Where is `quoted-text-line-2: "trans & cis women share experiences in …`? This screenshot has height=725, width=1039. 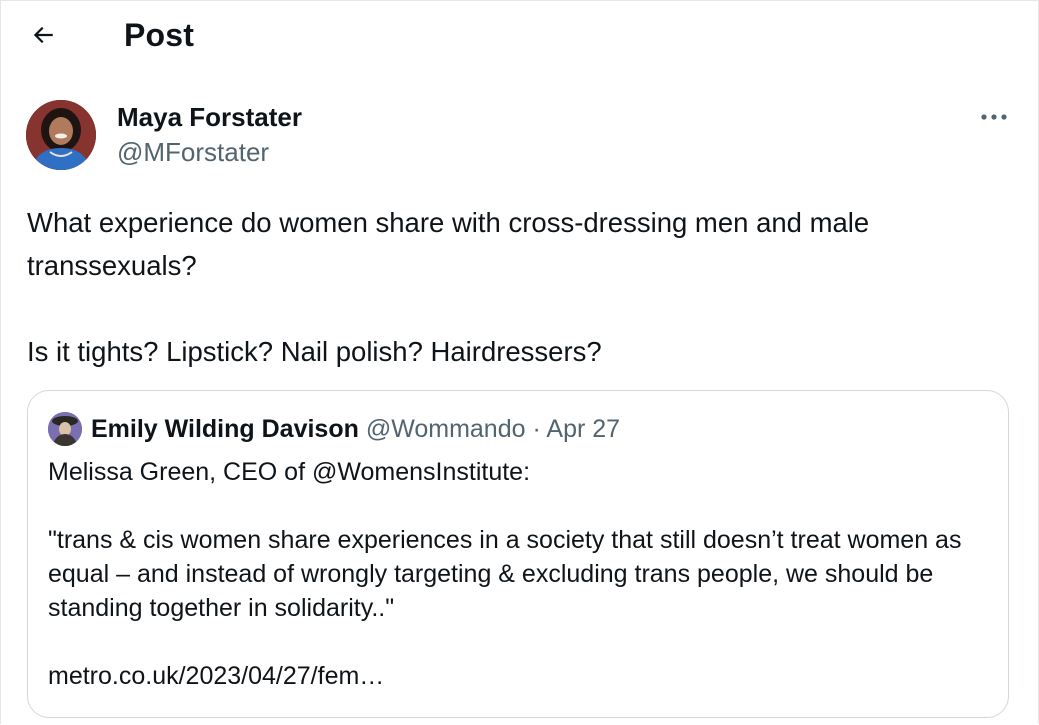
quoted-text-line-2: "trans & cis women share experiences in … is located at coordinates (505, 574).